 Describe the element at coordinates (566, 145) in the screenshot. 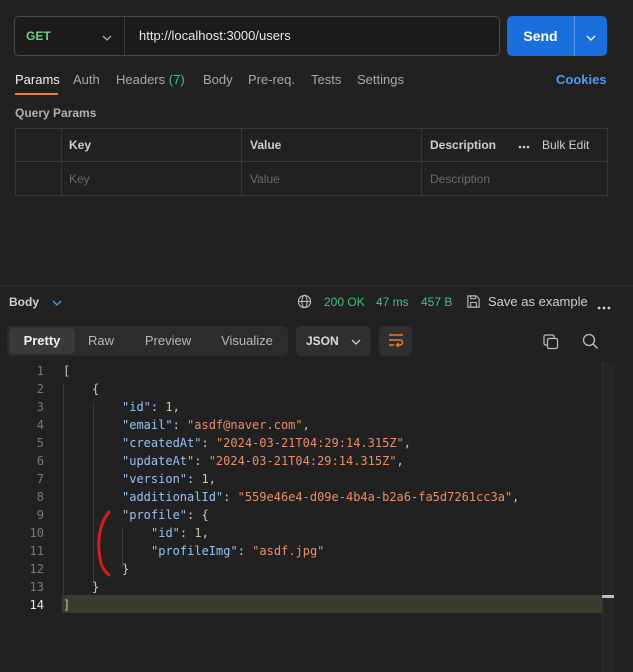

I see `bulk-edit-label: Bulk Edit` at that location.